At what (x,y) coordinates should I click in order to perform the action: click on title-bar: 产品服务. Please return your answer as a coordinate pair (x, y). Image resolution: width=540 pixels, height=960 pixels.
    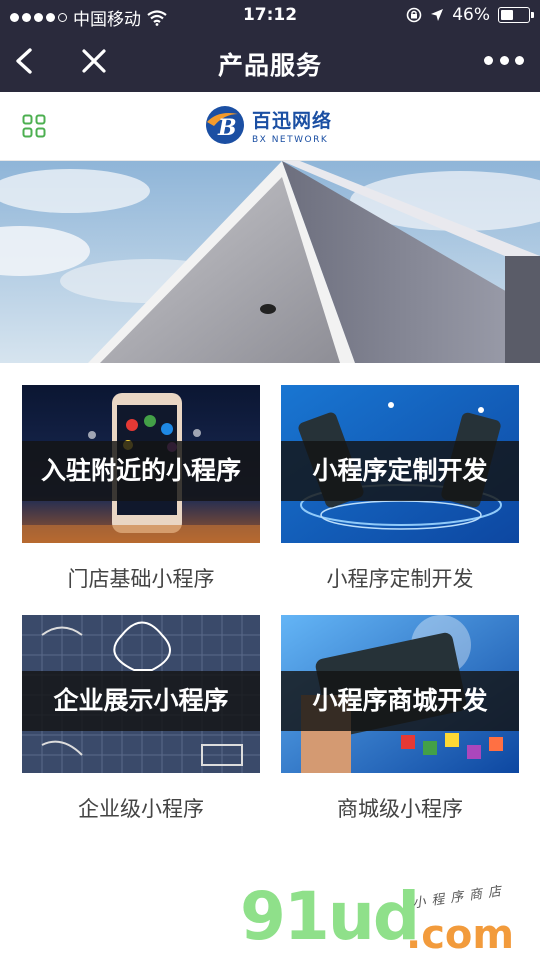
    Looking at the image, I should click on (270, 61).